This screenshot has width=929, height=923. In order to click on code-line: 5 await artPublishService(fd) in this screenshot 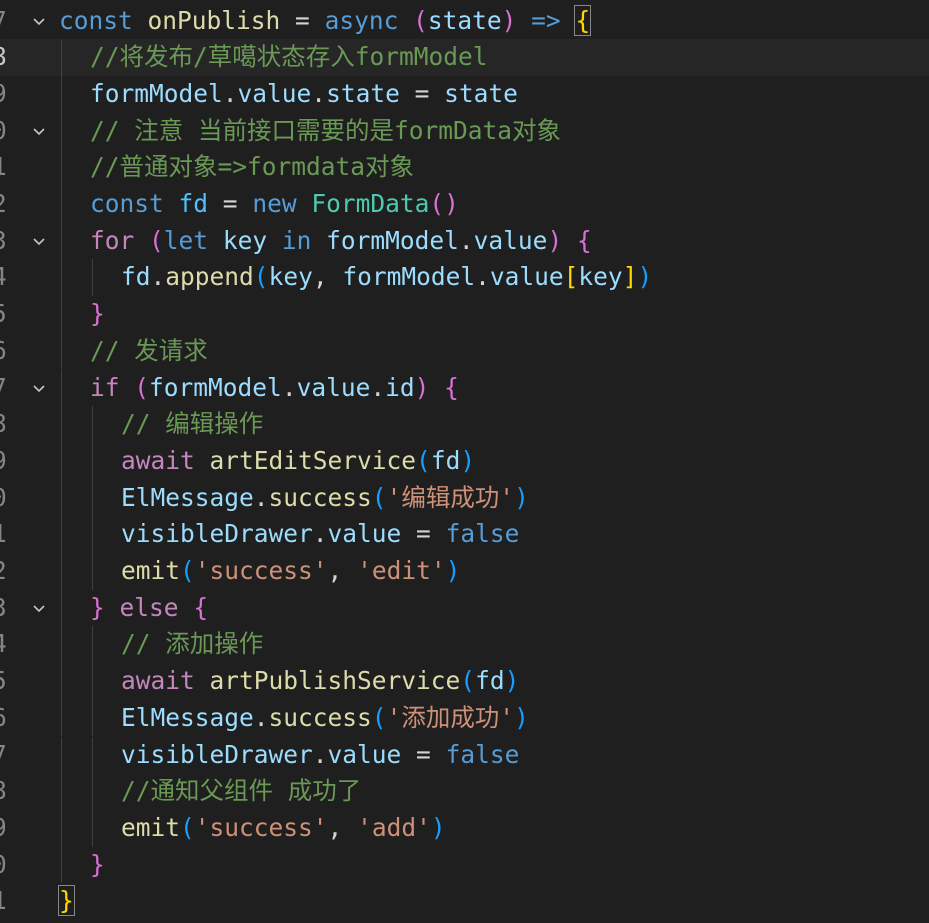, I will do `click(464, 681)`.